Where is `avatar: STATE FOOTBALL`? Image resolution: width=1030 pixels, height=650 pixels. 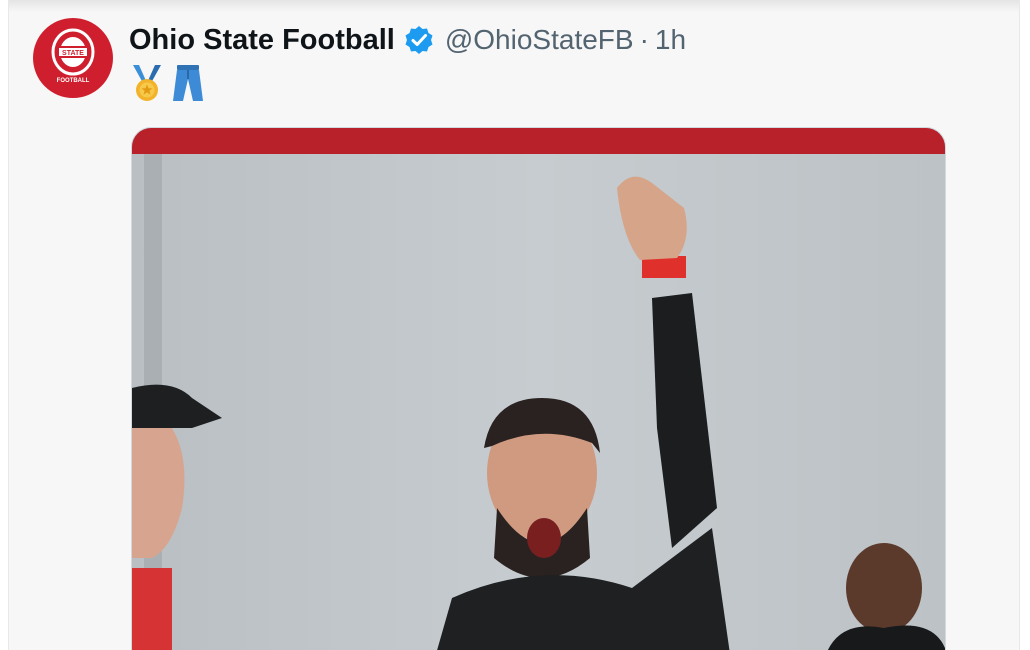
avatar: STATE FOOTBALL is located at coordinates (73, 58).